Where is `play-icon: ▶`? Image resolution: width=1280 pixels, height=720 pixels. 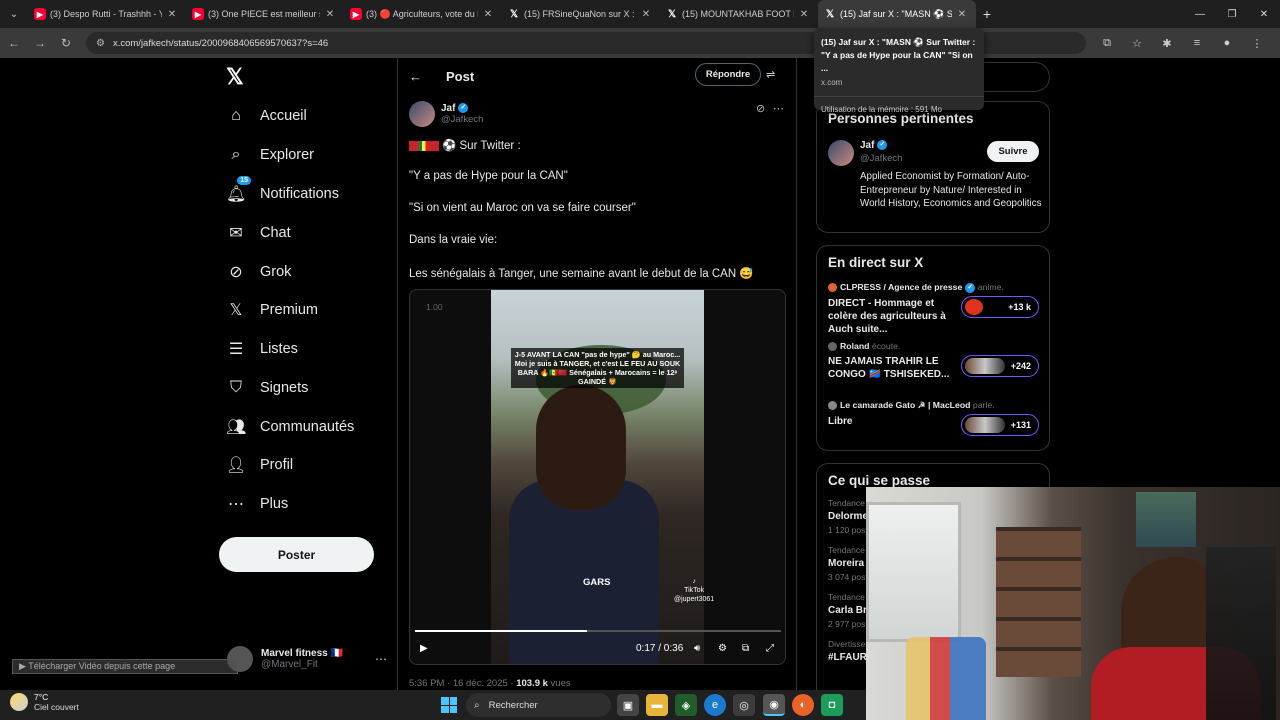
play-icon: ▶ is located at coordinates (424, 648).